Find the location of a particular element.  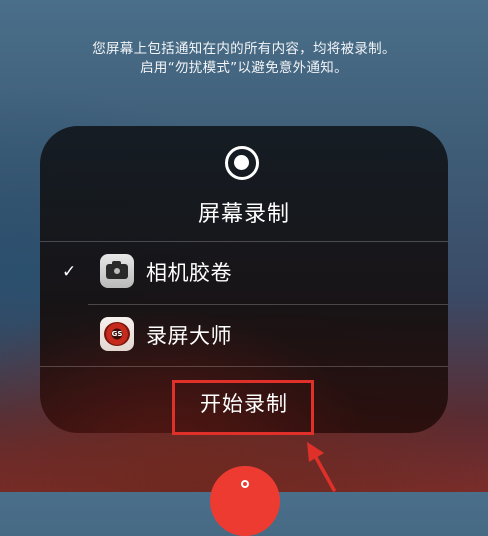

record-control-button is located at coordinates (245, 501).